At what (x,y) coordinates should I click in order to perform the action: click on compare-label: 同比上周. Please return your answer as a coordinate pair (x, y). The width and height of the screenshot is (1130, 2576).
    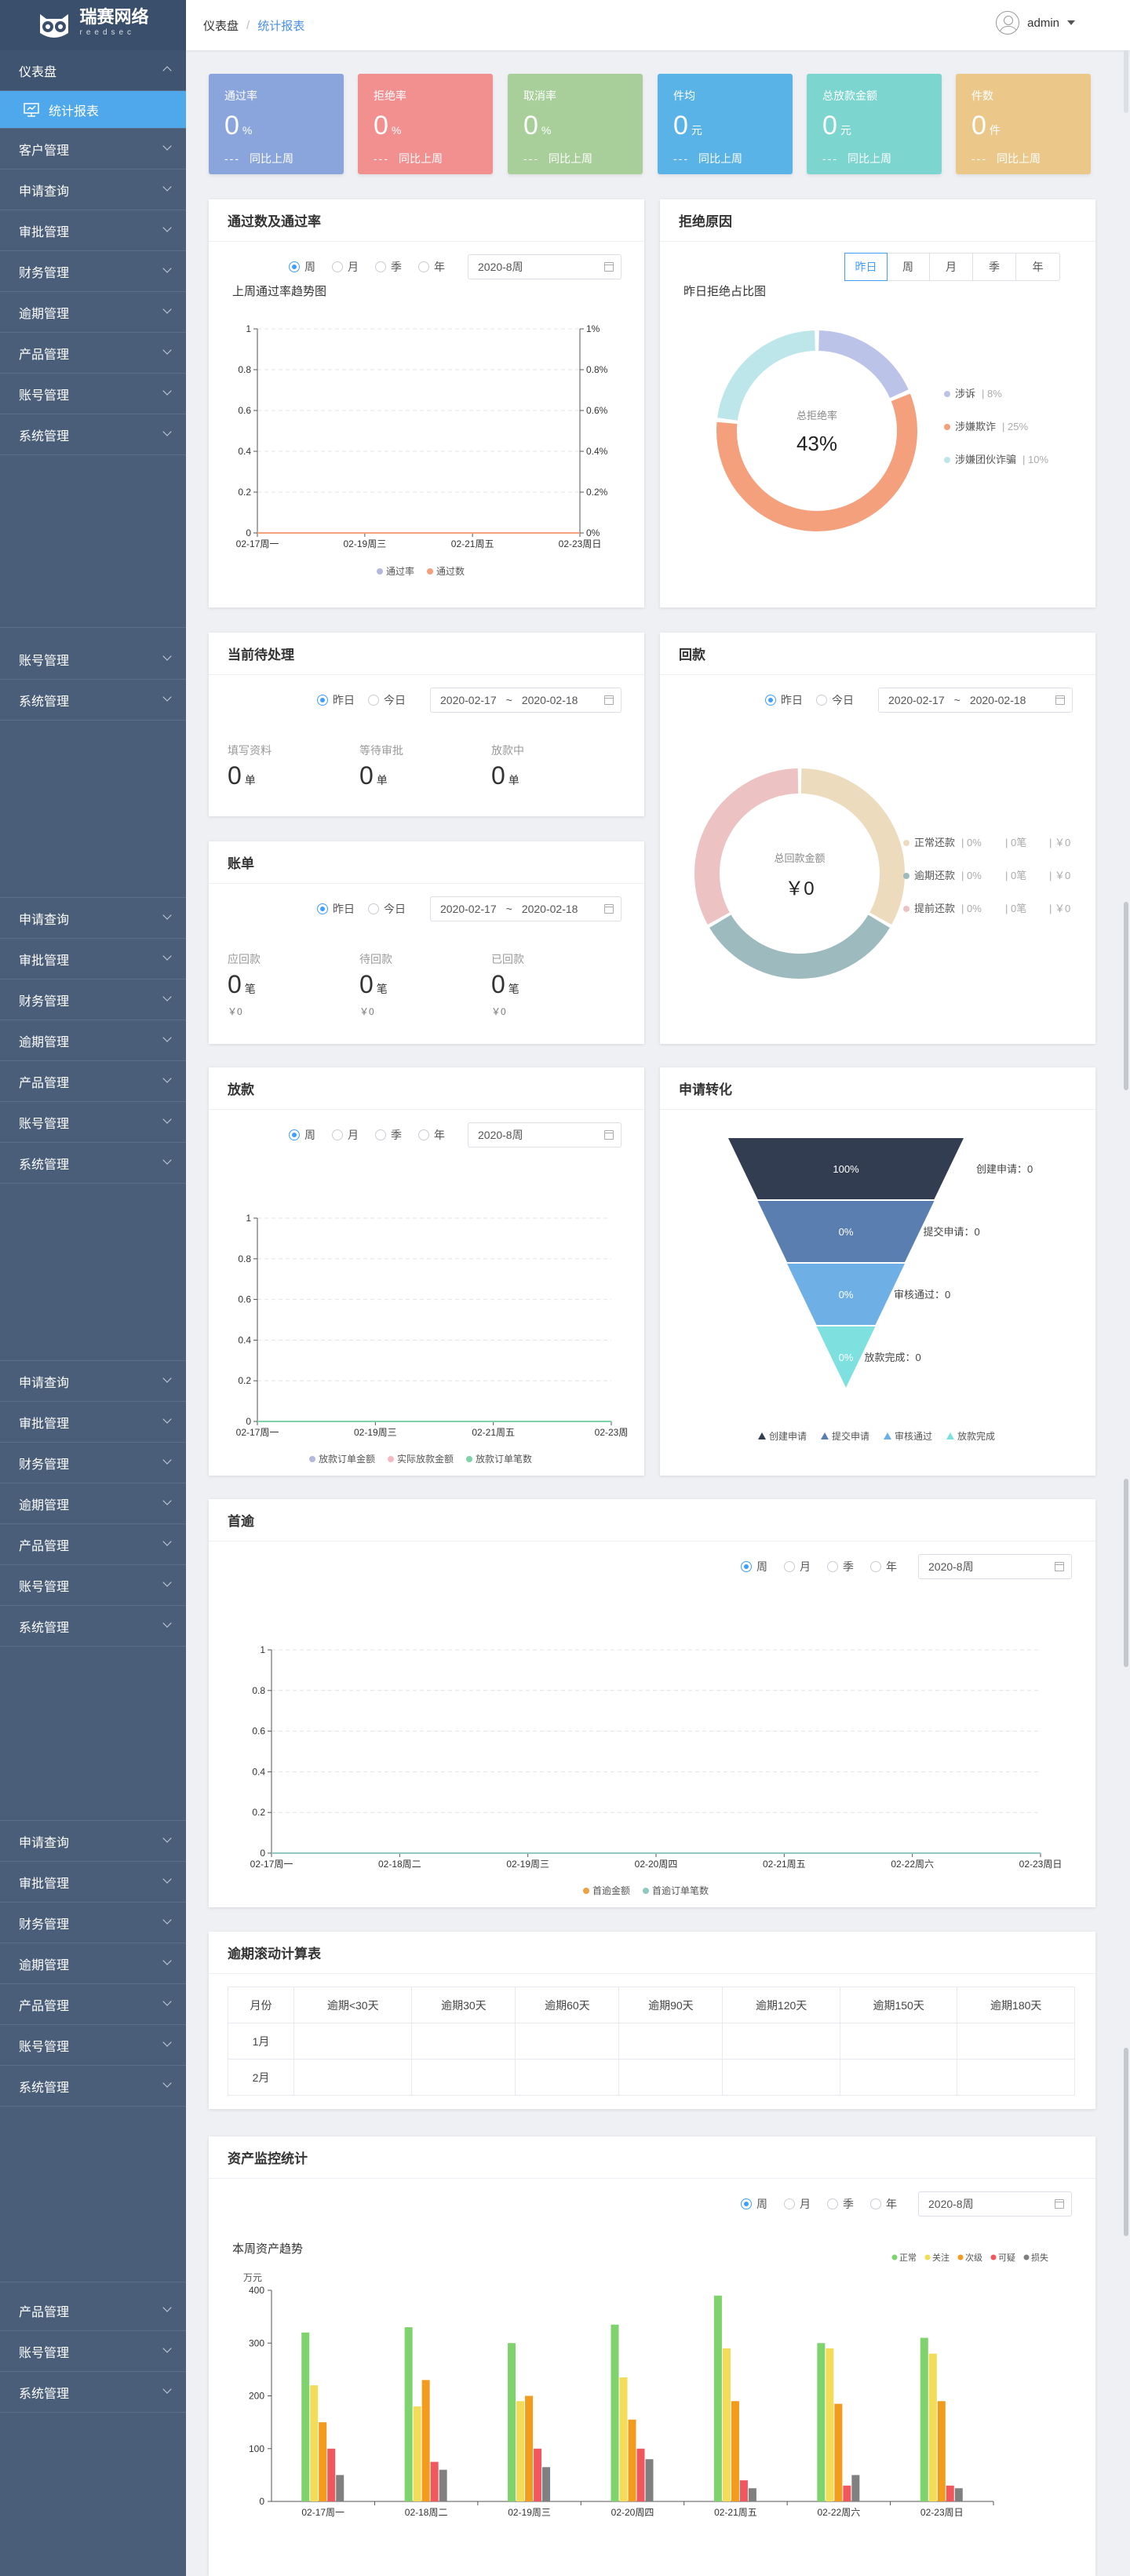
    Looking at the image, I should click on (720, 158).